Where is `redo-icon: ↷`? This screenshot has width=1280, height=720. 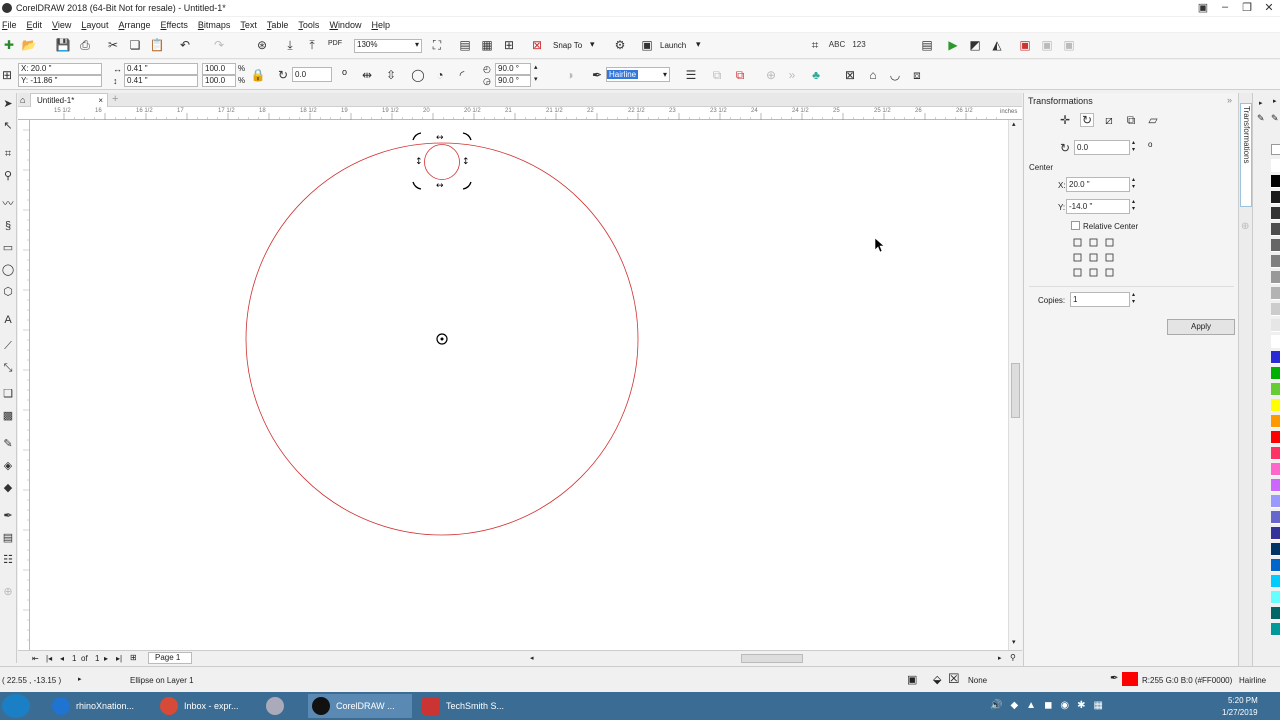 redo-icon: ↷ is located at coordinates (219, 45).